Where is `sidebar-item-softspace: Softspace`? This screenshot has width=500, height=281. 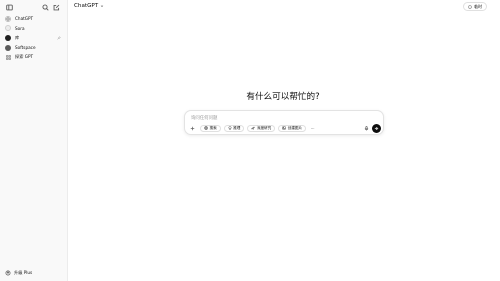 sidebar-item-softspace: Softspace is located at coordinates (34, 48).